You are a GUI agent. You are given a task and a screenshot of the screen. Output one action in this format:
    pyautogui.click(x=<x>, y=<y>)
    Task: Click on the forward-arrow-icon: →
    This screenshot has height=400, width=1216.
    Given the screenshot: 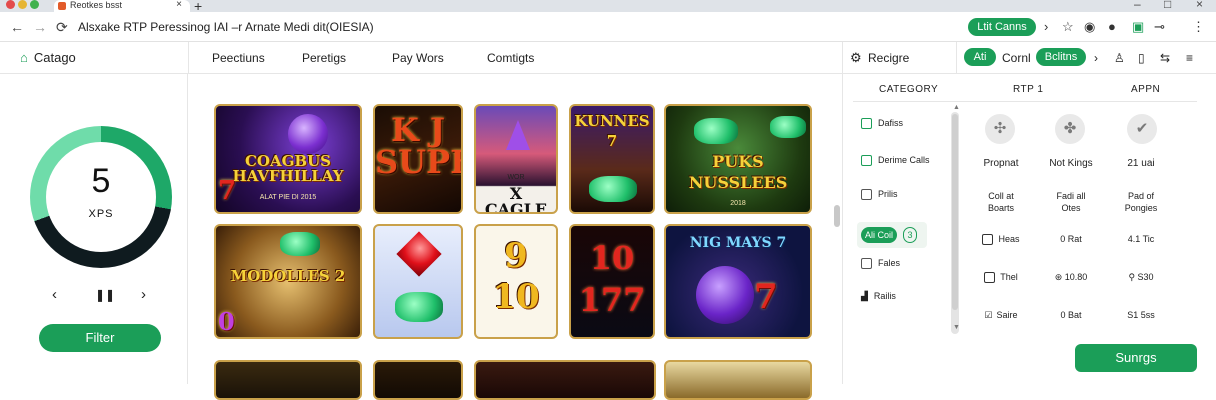 What is the action you would take?
    pyautogui.click(x=40, y=27)
    